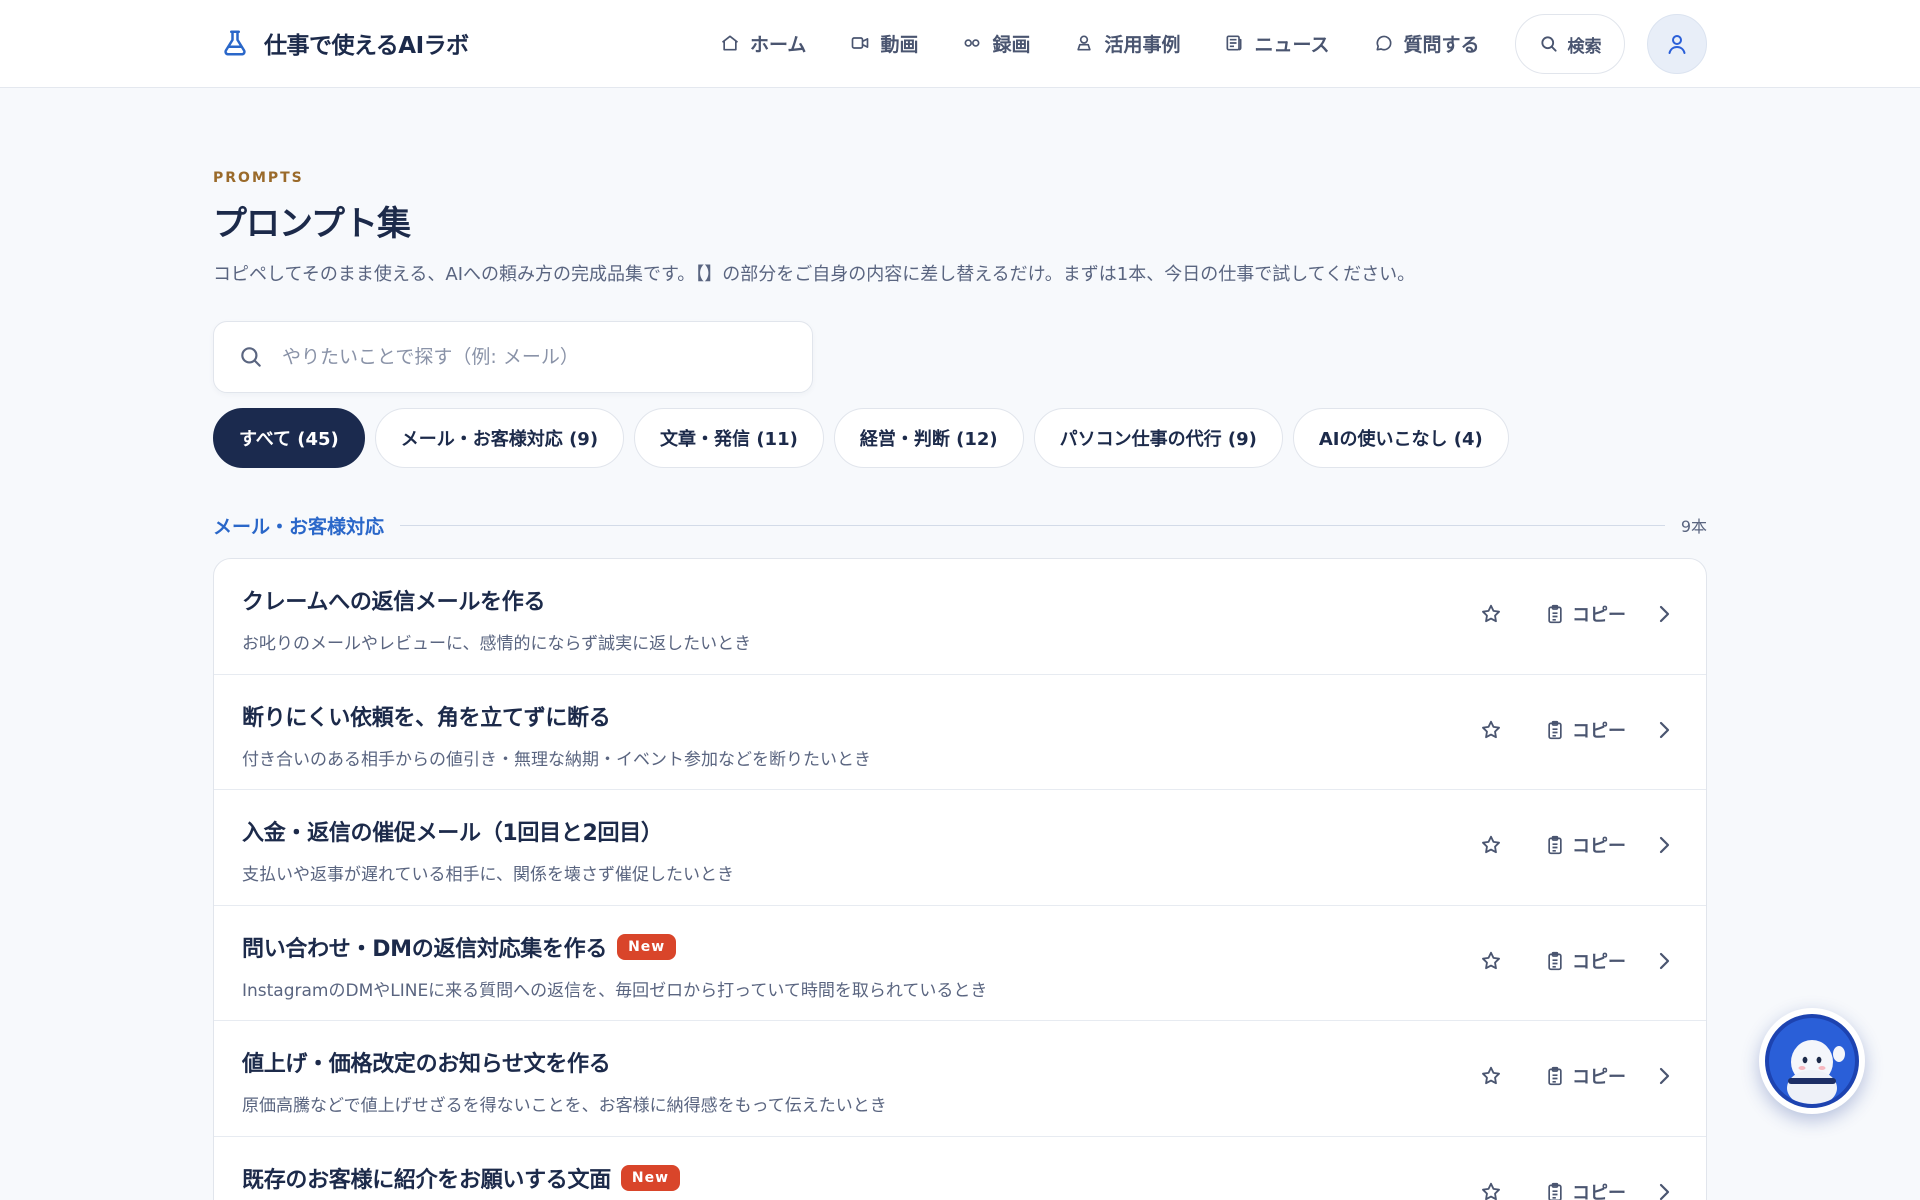 Image resolution: width=1920 pixels, height=1200 pixels. What do you see at coordinates (522, 357) in the screenshot?
I see `prompt-search-input` at bounding box center [522, 357].